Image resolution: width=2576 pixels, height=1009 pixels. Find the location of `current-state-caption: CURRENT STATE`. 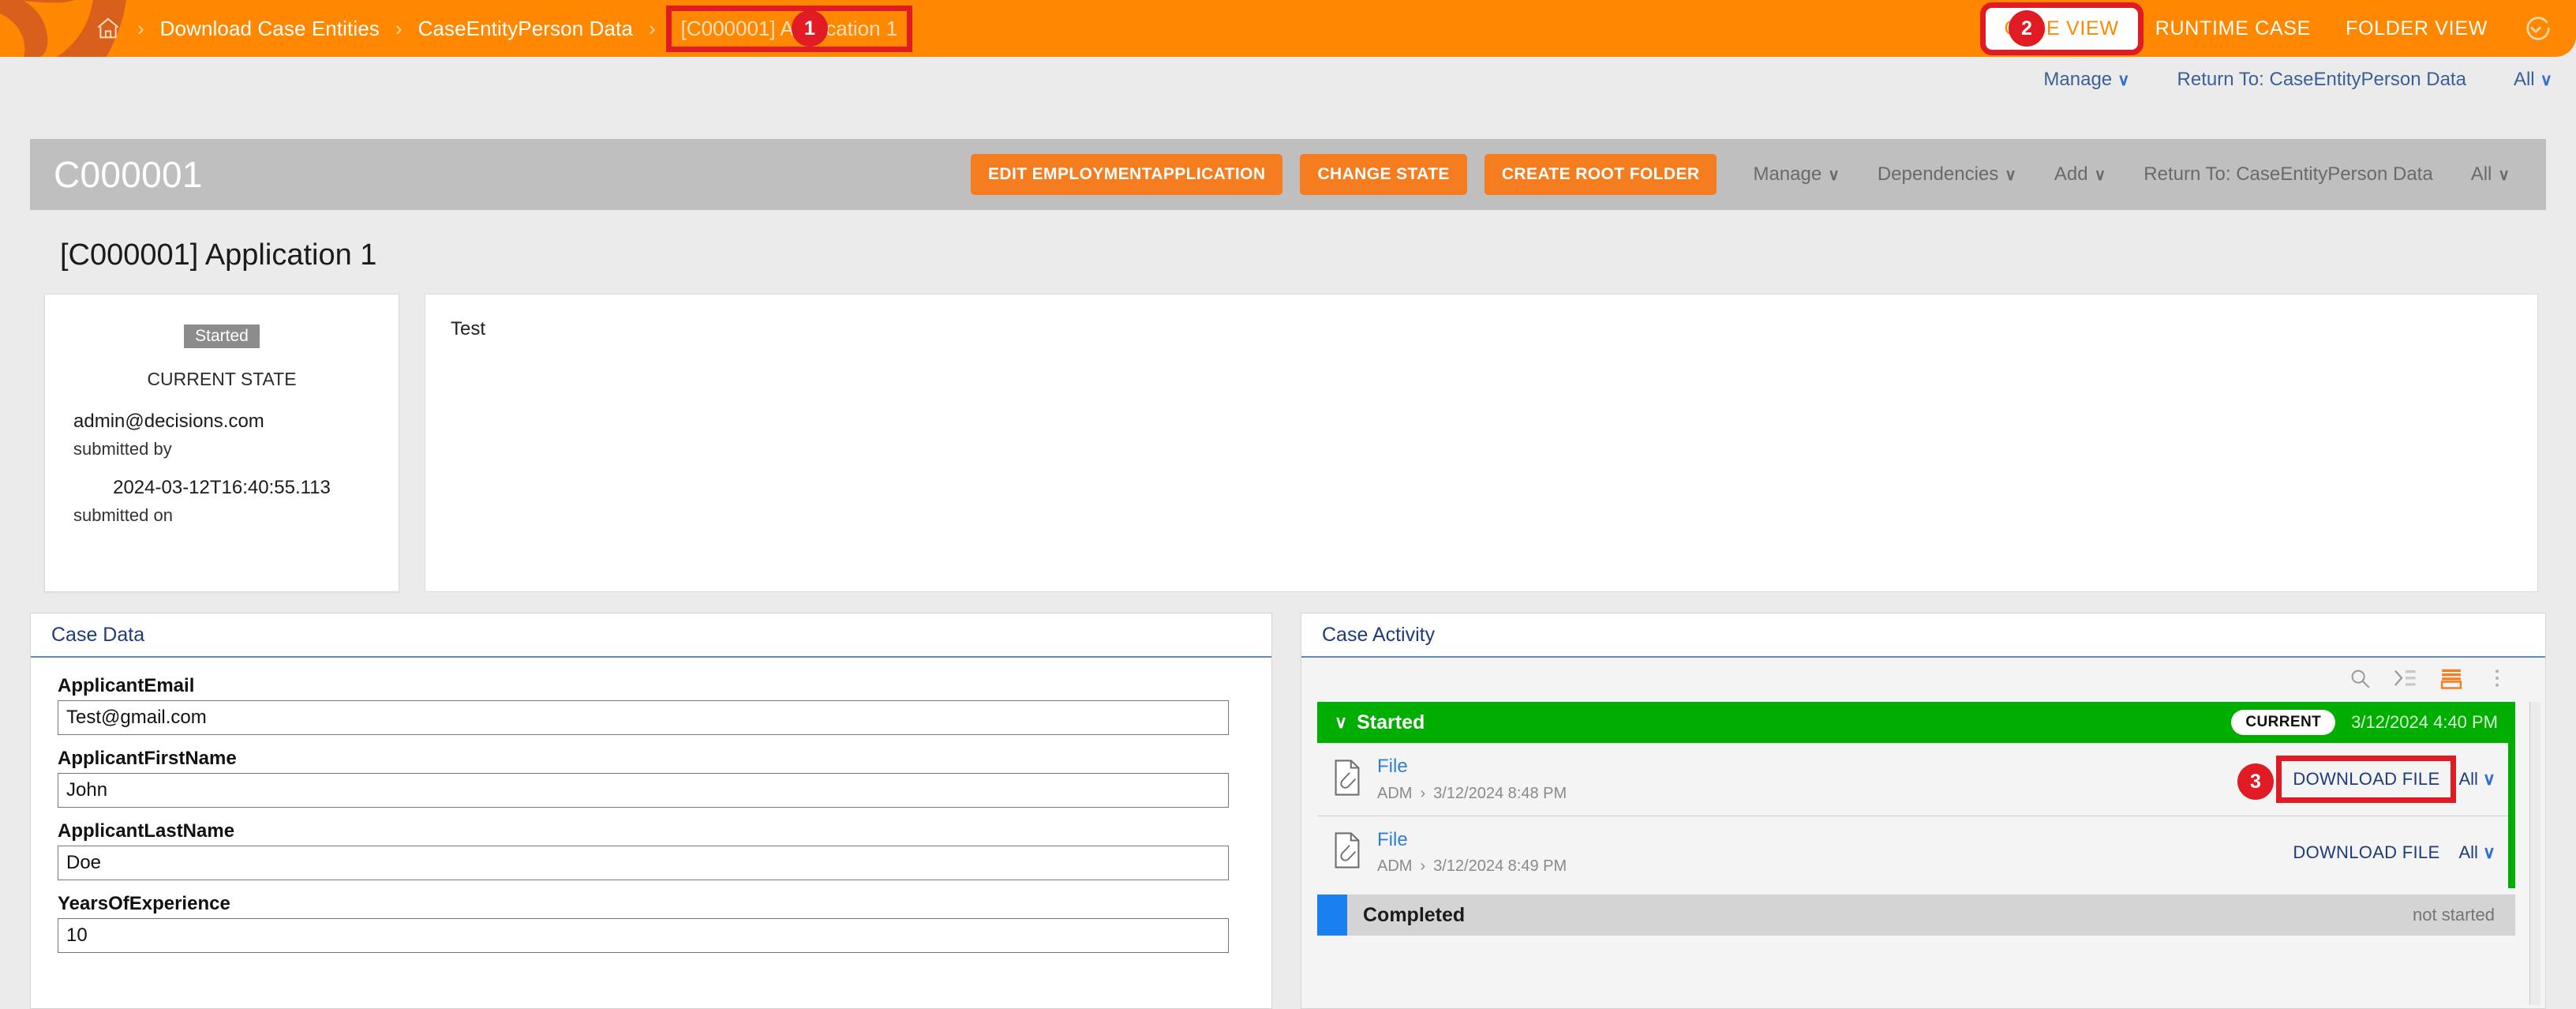

current-state-caption: CURRENT STATE is located at coordinates (222, 379).